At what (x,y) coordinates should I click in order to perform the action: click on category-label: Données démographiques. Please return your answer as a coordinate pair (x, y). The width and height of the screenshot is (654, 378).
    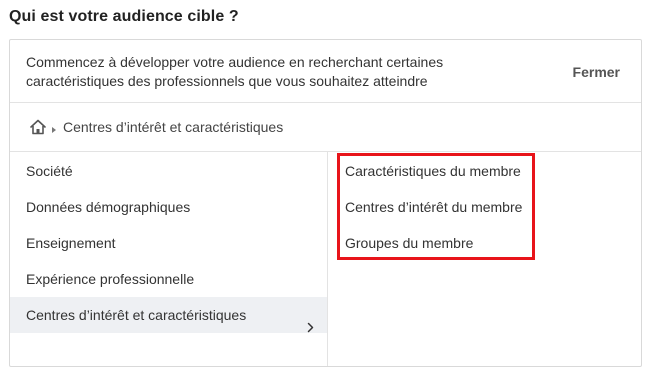
    Looking at the image, I should click on (108, 207).